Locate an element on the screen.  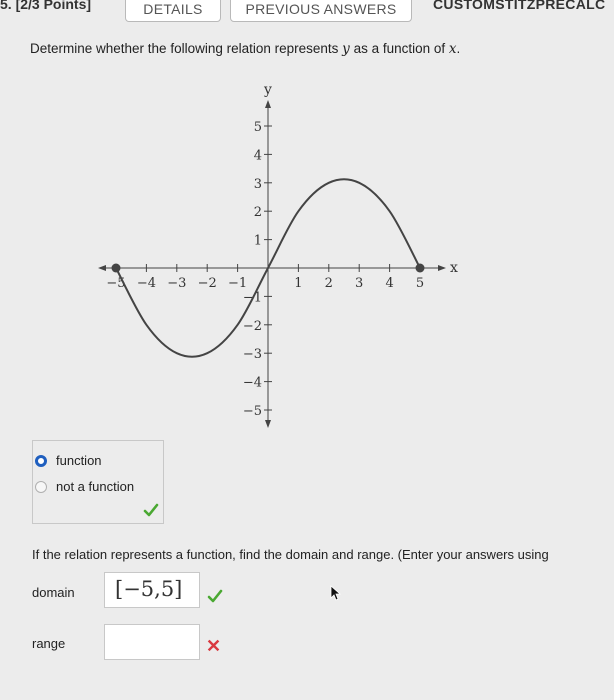
option-not-function: not a function is located at coordinates (84, 486).